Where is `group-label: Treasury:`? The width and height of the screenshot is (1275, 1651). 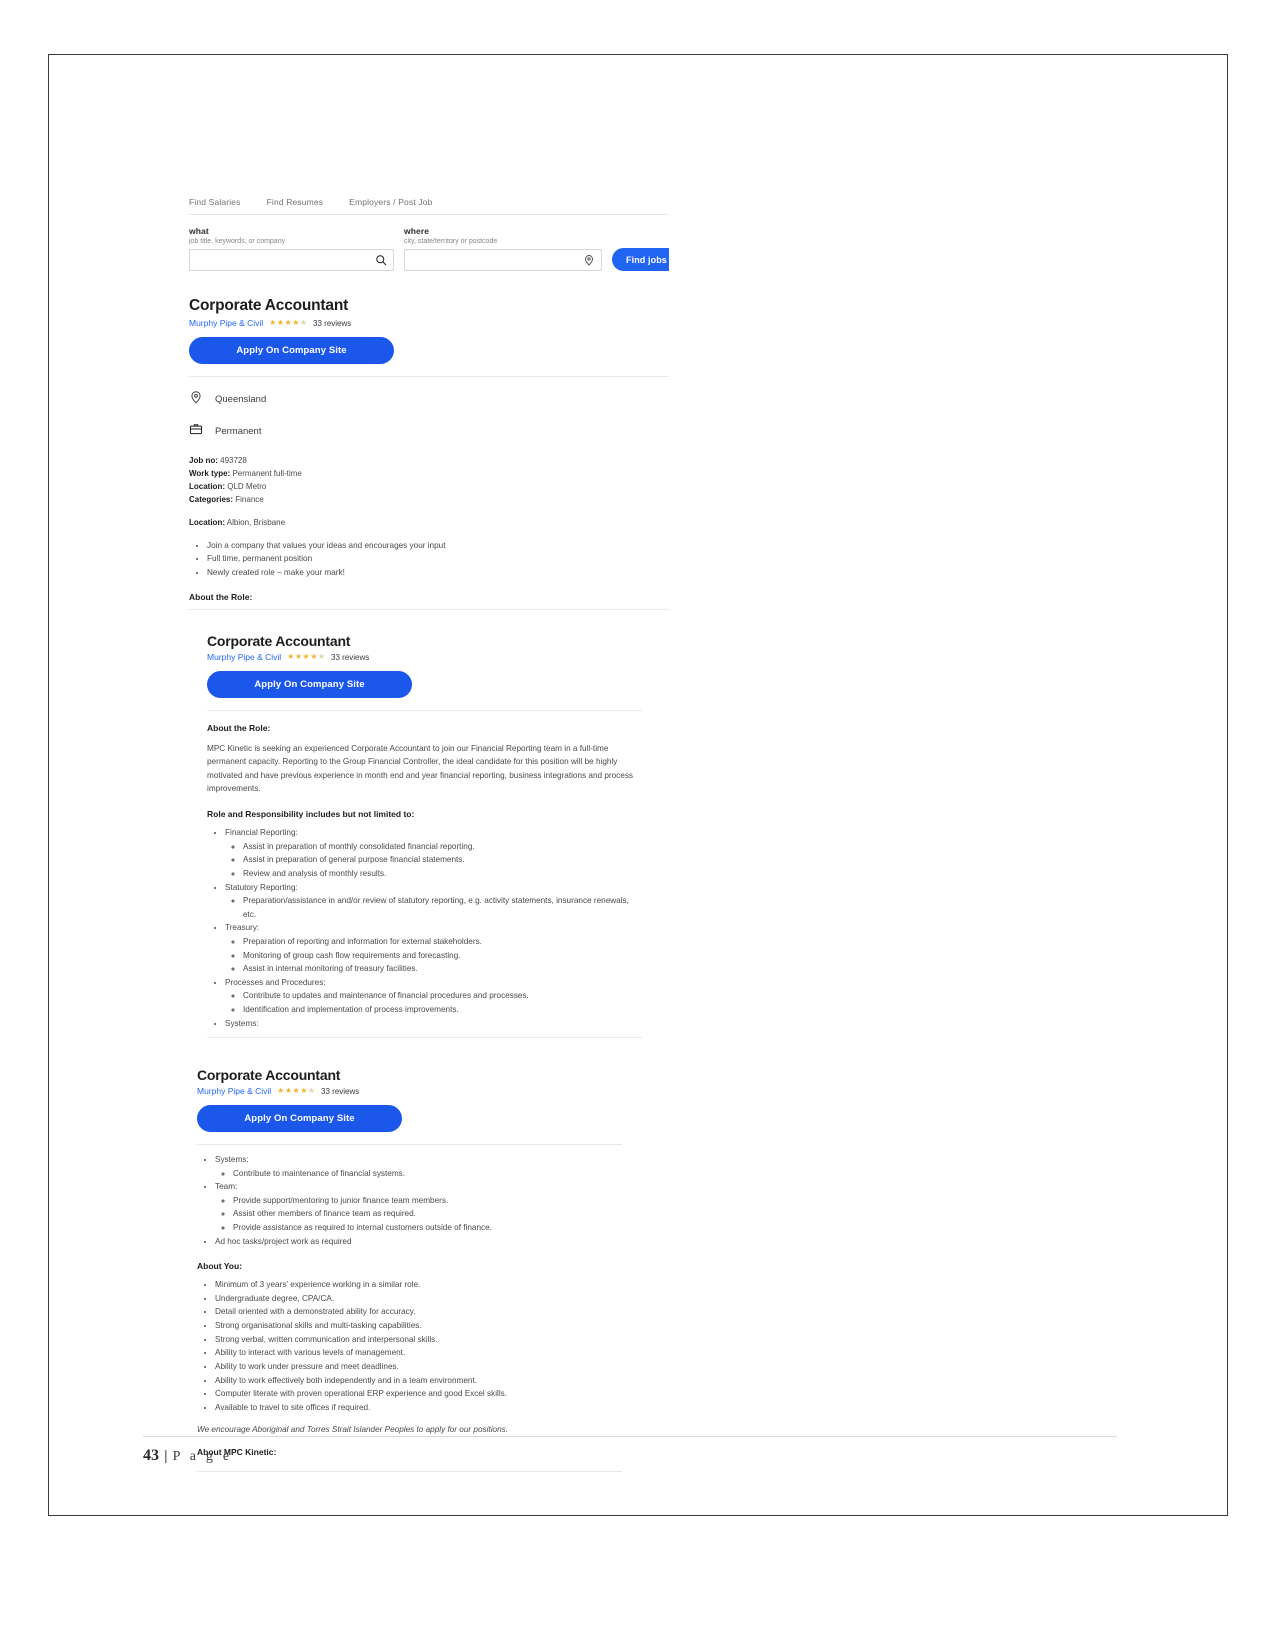 group-label: Treasury: is located at coordinates (242, 928).